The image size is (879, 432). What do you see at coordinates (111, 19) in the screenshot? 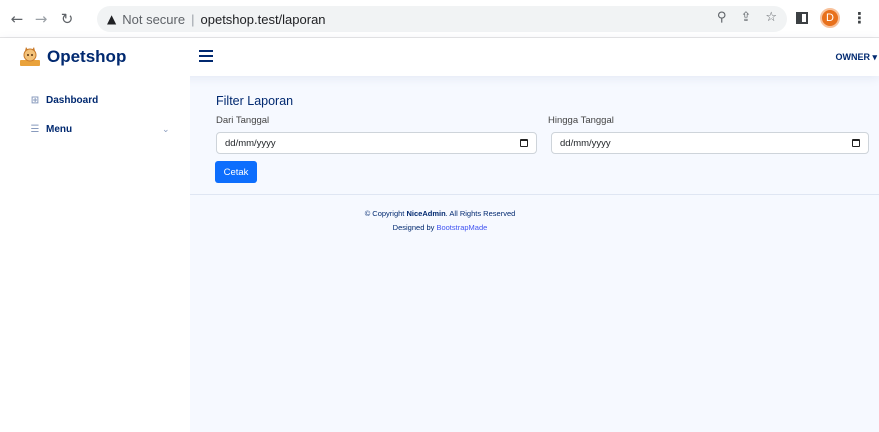
I see `warning-icon: ▲` at bounding box center [111, 19].